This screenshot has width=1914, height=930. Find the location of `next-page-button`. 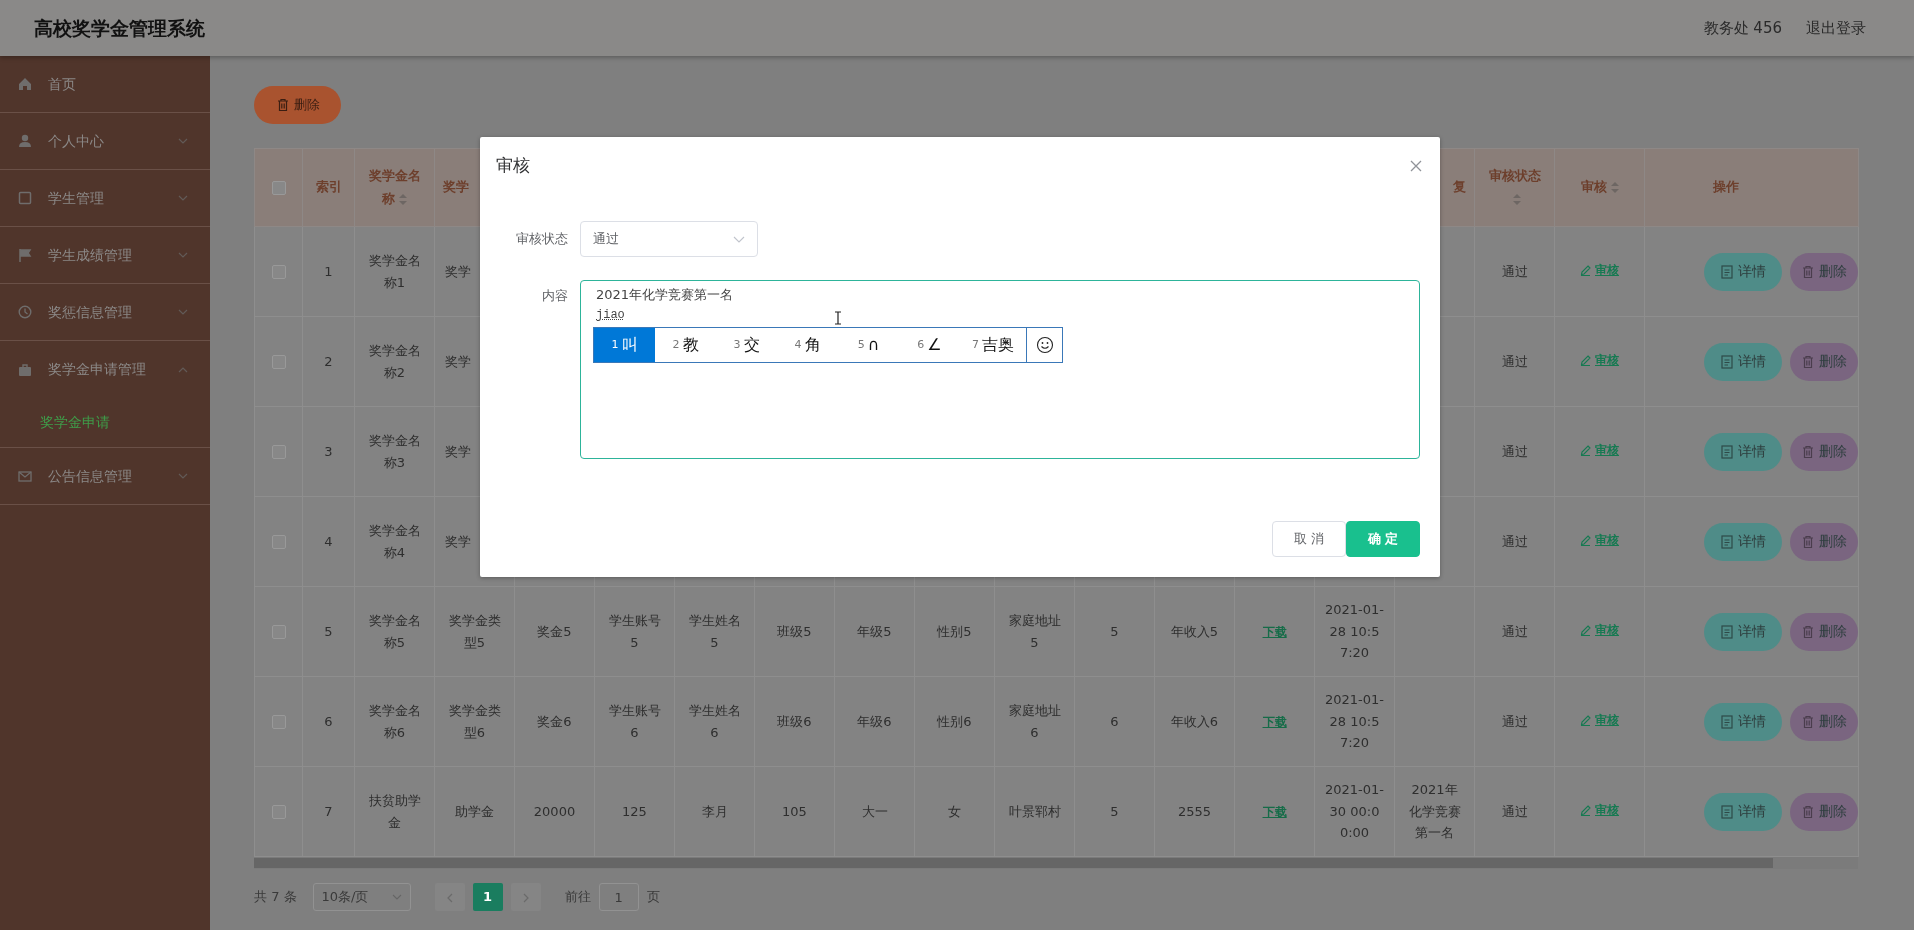

next-page-button is located at coordinates (525, 897).